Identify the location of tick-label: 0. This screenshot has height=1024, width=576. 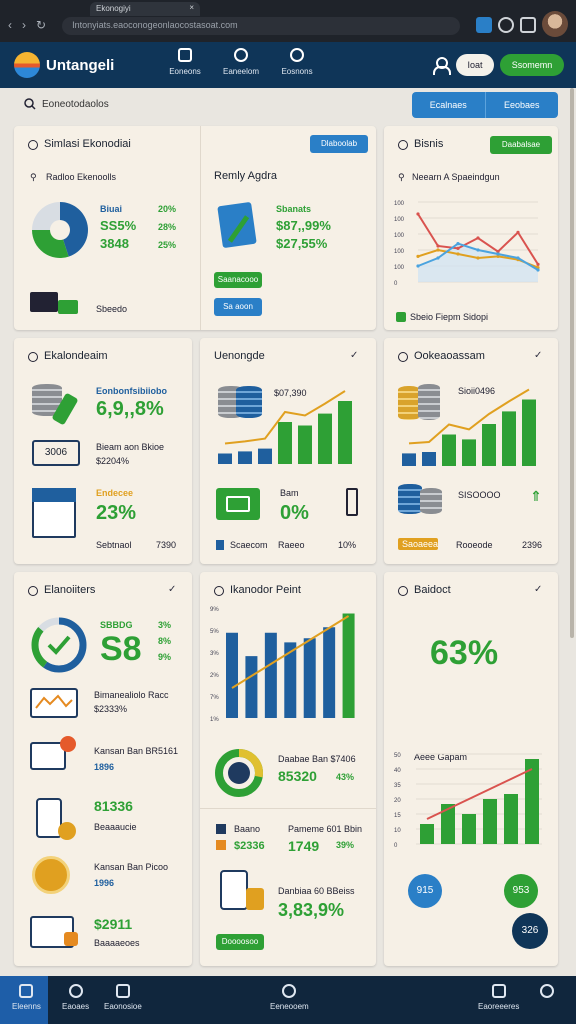
(396, 284).